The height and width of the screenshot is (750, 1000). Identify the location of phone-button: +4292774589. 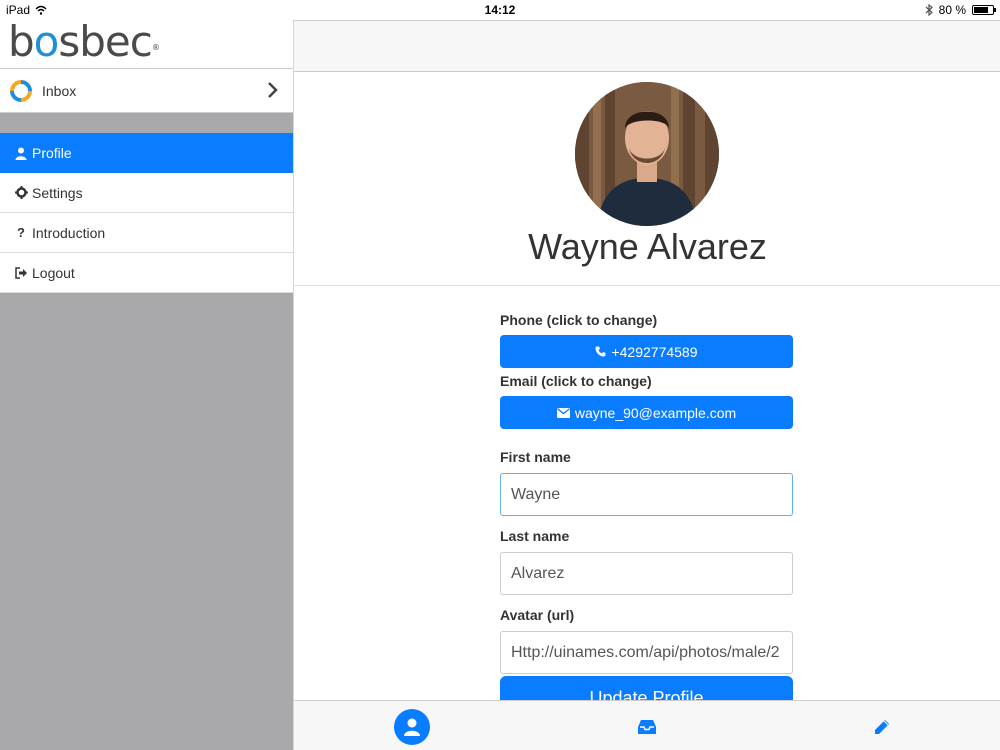
(646, 351).